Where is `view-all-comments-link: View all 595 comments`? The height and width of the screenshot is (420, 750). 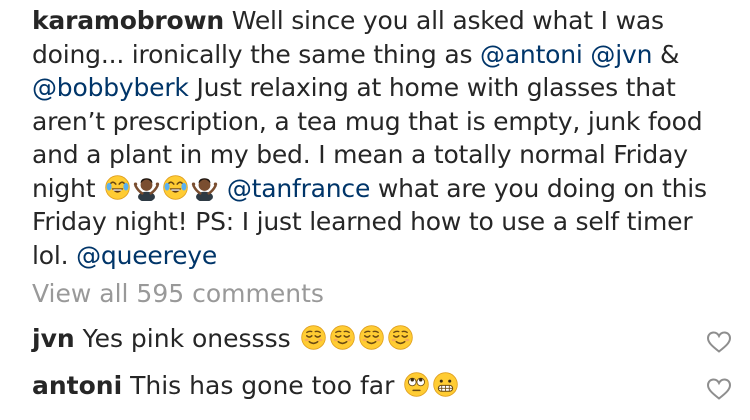
view-all-comments-link: View all 595 comments is located at coordinates (178, 294).